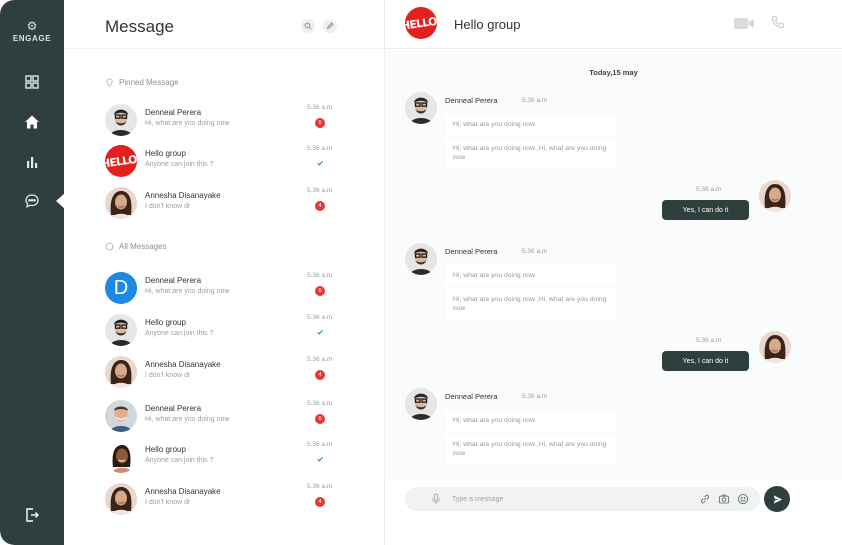  I want to click on all-messages-label: All Messages, so click(143, 246).